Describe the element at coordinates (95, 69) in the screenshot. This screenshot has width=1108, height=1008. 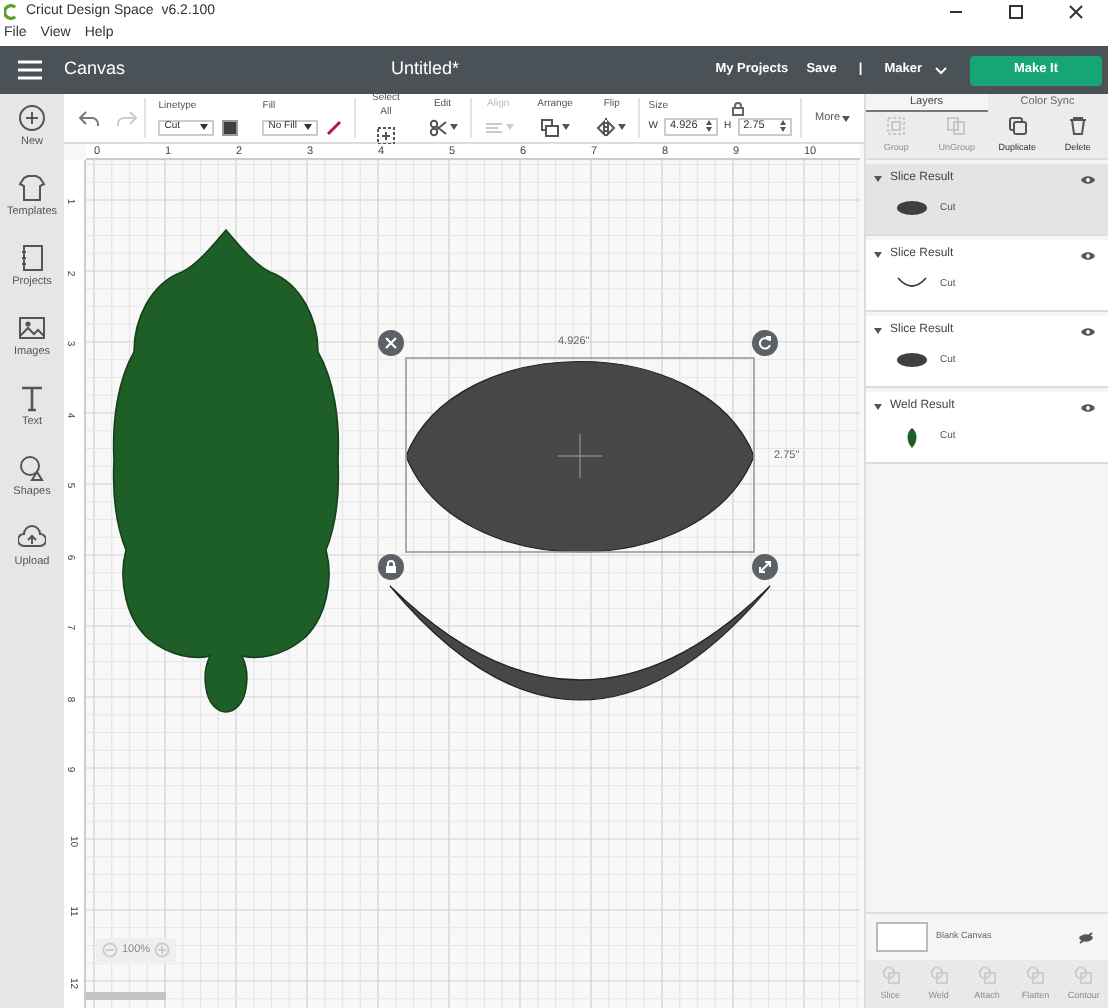
I see `page-title: Canvas` at that location.